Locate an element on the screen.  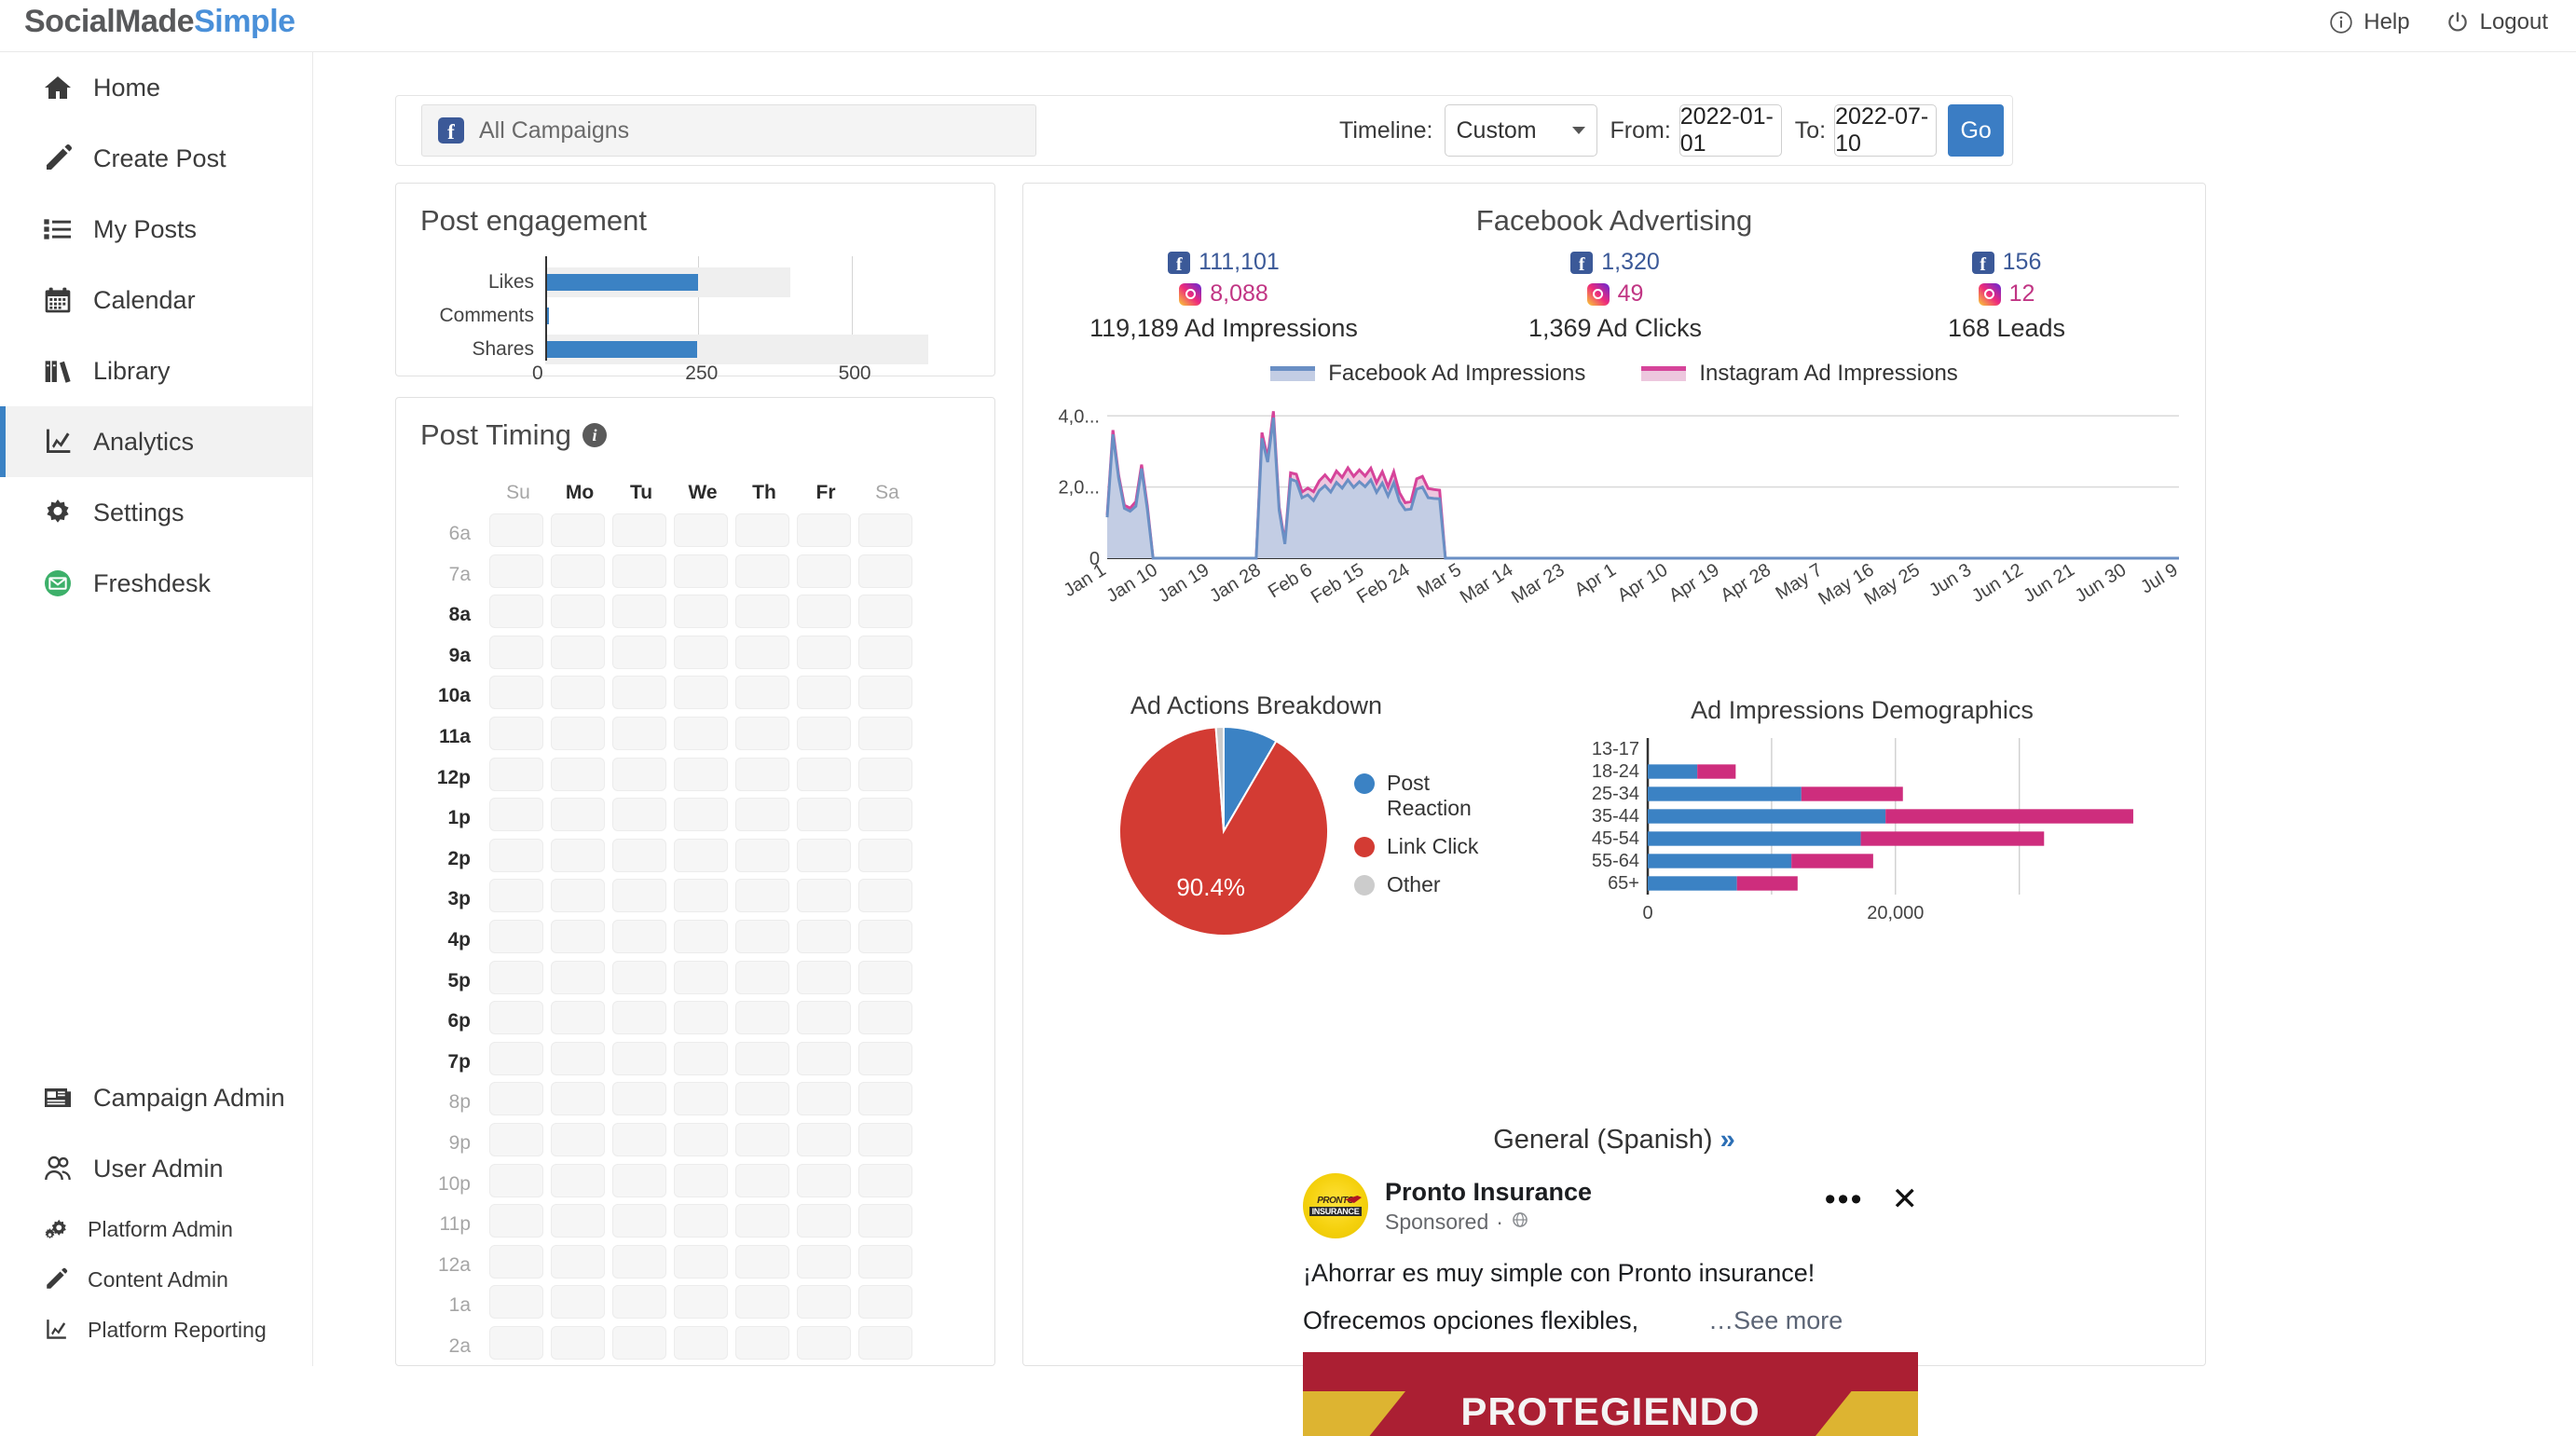
ellipsis-icon: ••• is located at coordinates (1844, 1199).